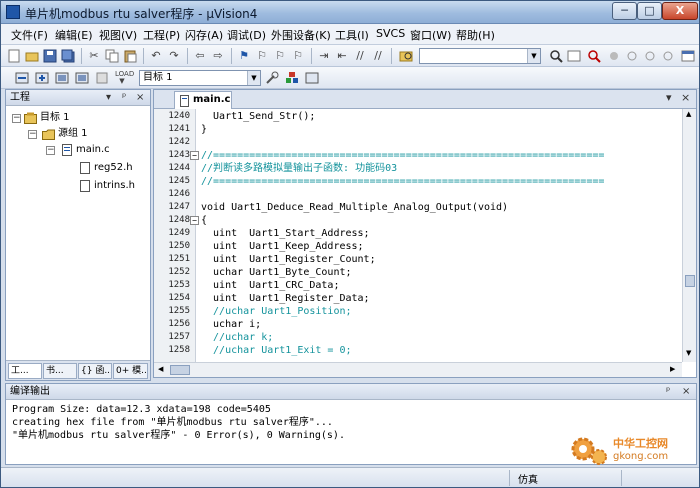 The width and height of the screenshot is (700, 488). Describe the element at coordinates (689, 235) in the screenshot. I see `vertical-scrollbar: ▲ ▼` at that location.